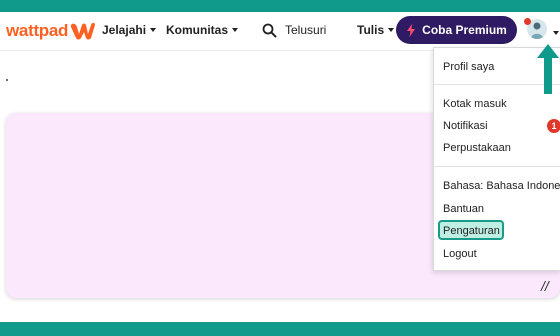  What do you see at coordinates (280, 329) in the screenshot?
I see `bottom-teal-band` at bounding box center [280, 329].